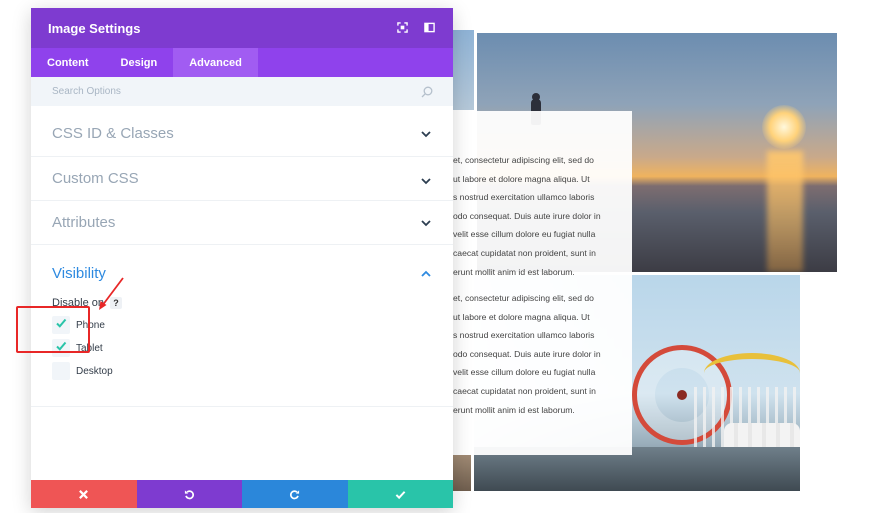  What do you see at coordinates (242, 28) in the screenshot?
I see `modal-header: Image Settings` at bounding box center [242, 28].